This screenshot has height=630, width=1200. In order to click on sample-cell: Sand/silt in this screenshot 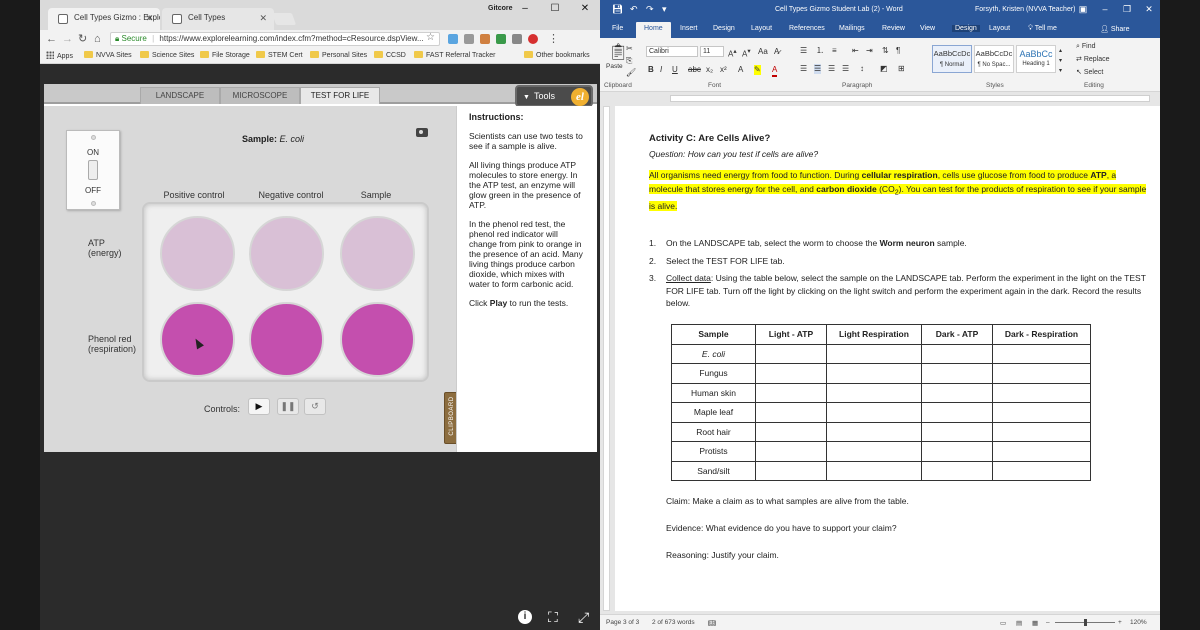, I will do `click(713, 470)`.